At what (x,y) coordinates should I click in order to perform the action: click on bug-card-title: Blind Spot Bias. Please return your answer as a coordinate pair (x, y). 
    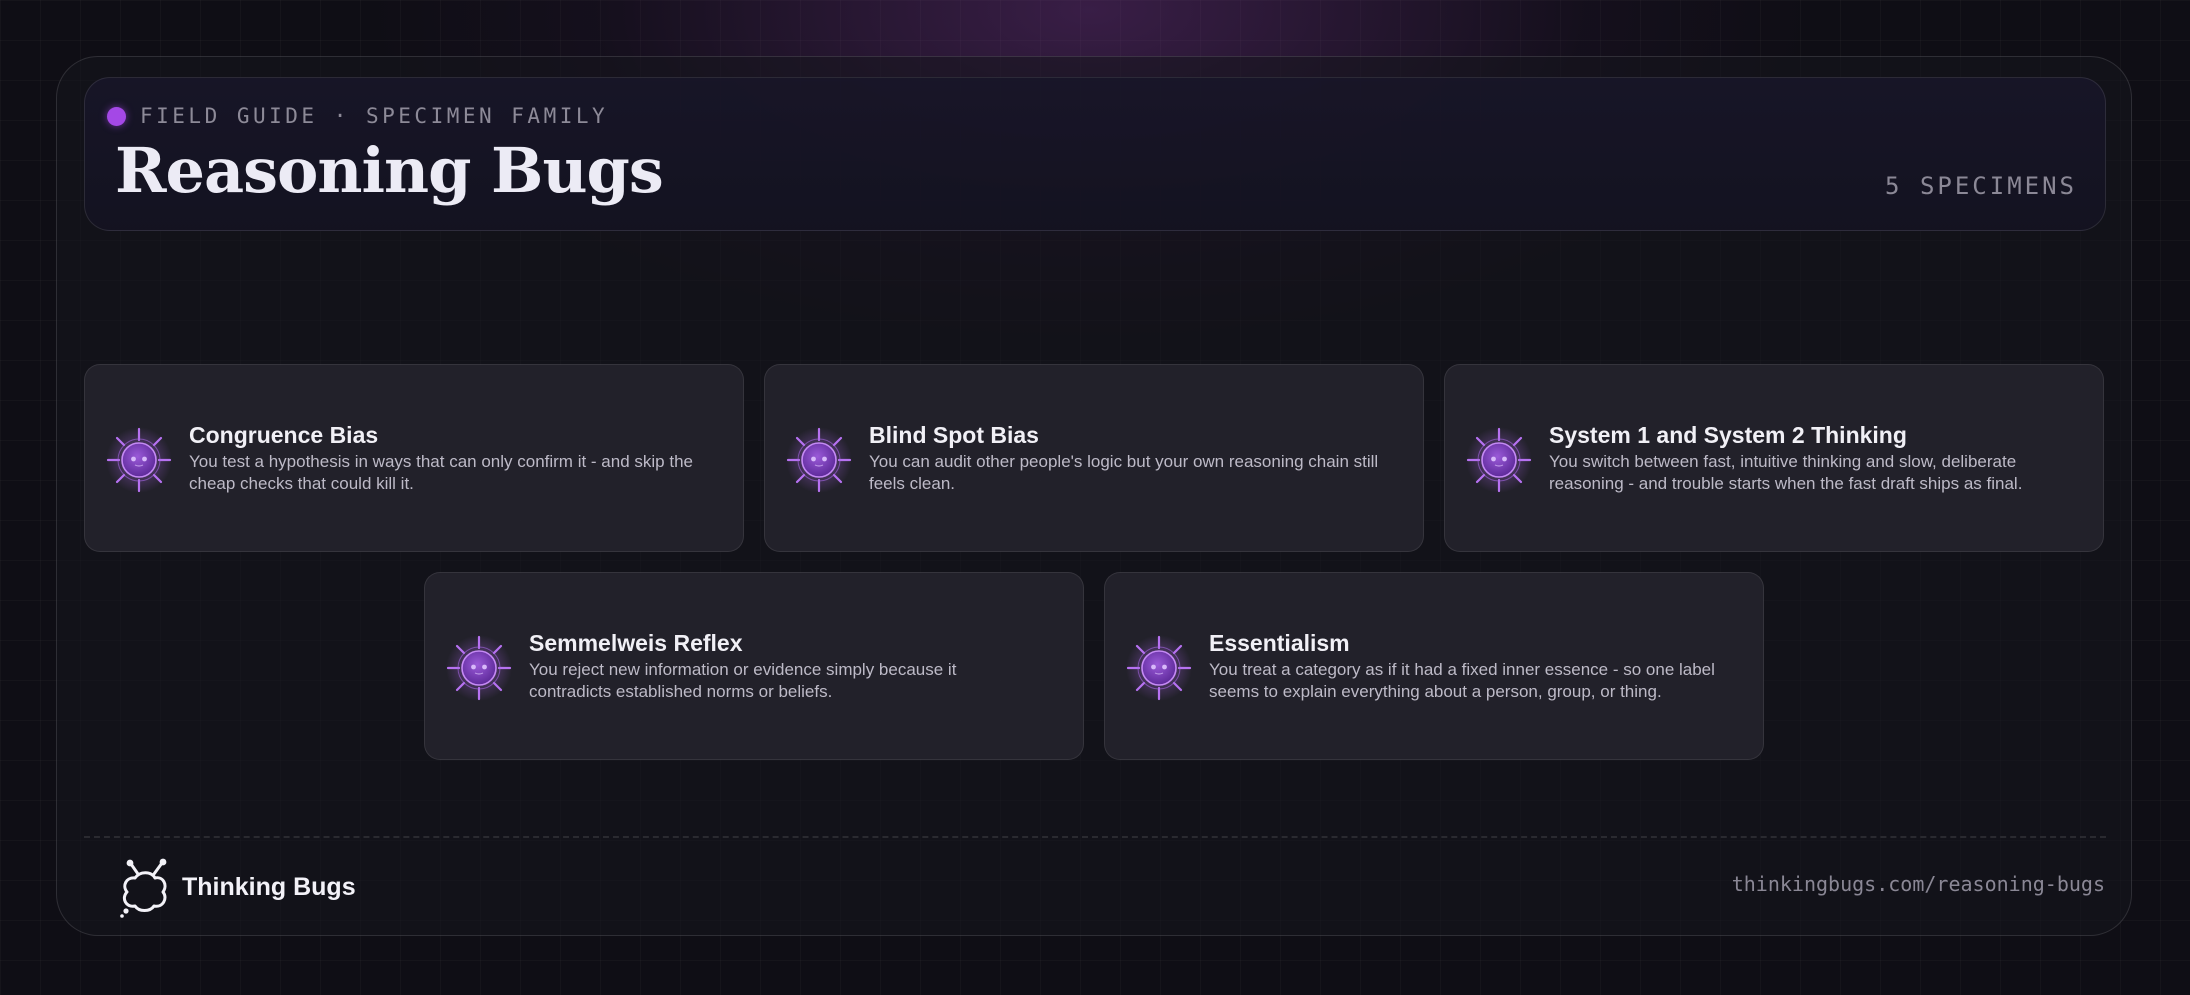
    Looking at the image, I should click on (954, 434).